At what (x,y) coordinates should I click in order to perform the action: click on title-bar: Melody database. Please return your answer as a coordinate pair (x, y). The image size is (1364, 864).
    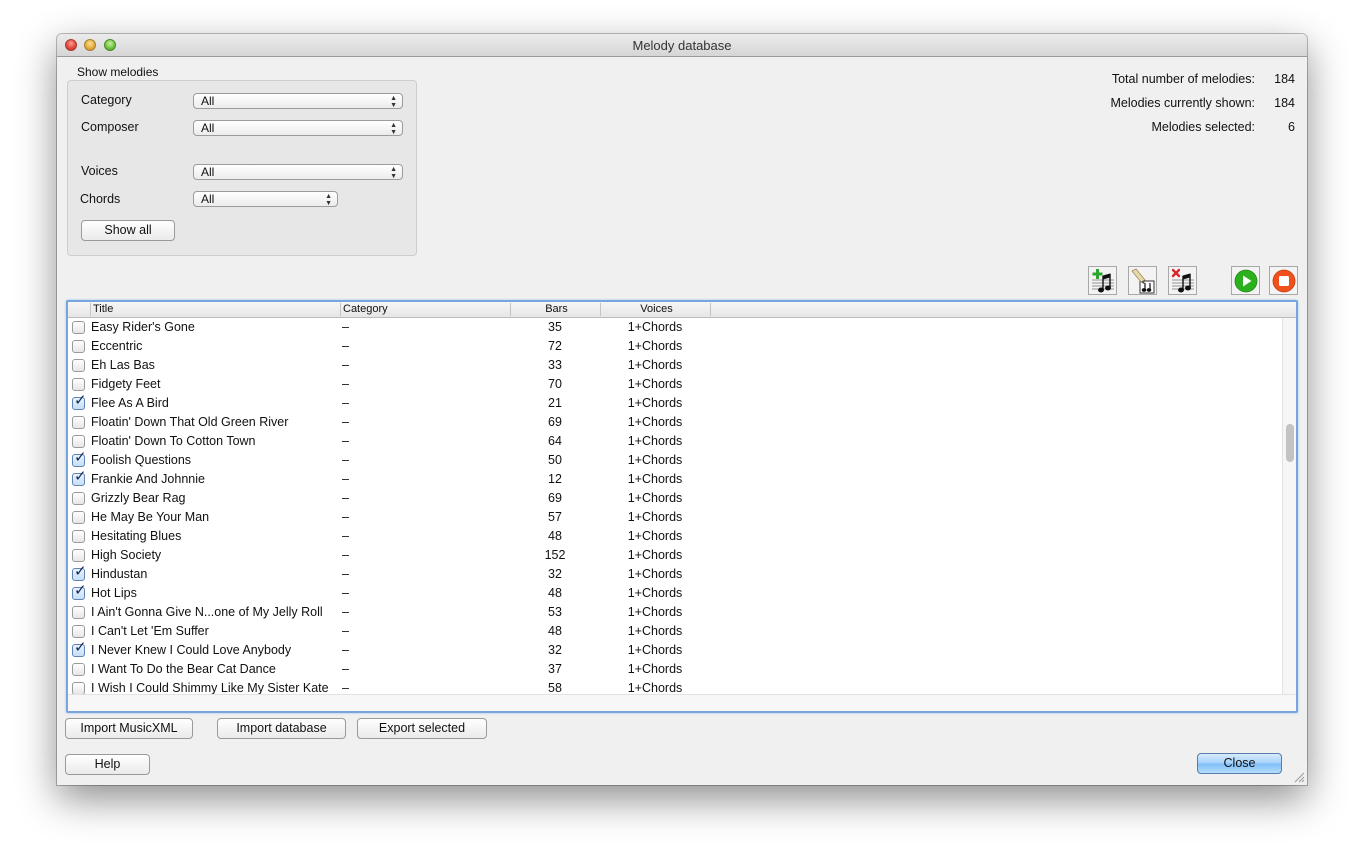
    Looking at the image, I should click on (682, 45).